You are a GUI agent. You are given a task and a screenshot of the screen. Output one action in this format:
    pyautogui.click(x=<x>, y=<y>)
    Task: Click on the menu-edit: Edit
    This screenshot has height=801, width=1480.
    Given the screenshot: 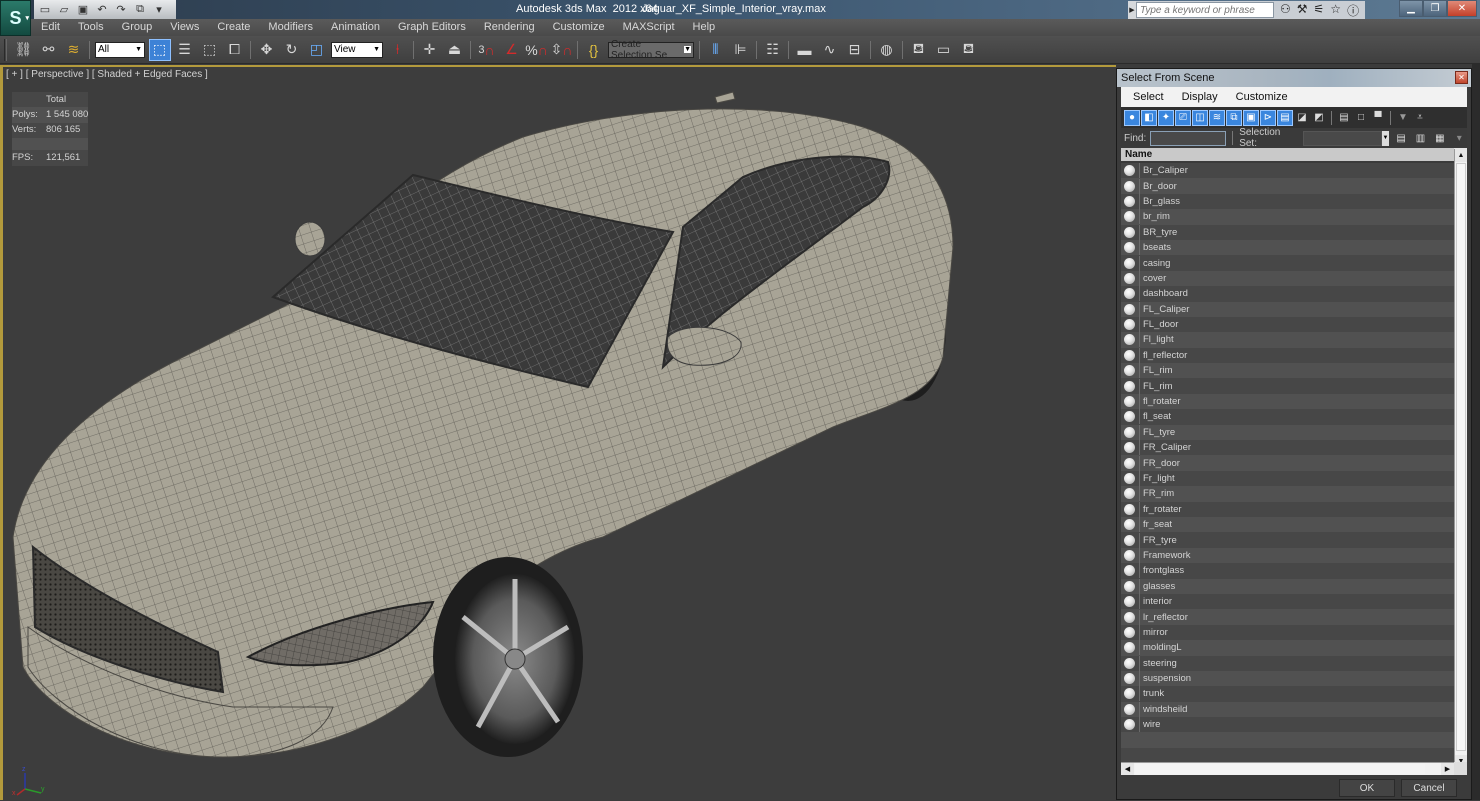 What is the action you would take?
    pyautogui.click(x=50, y=27)
    